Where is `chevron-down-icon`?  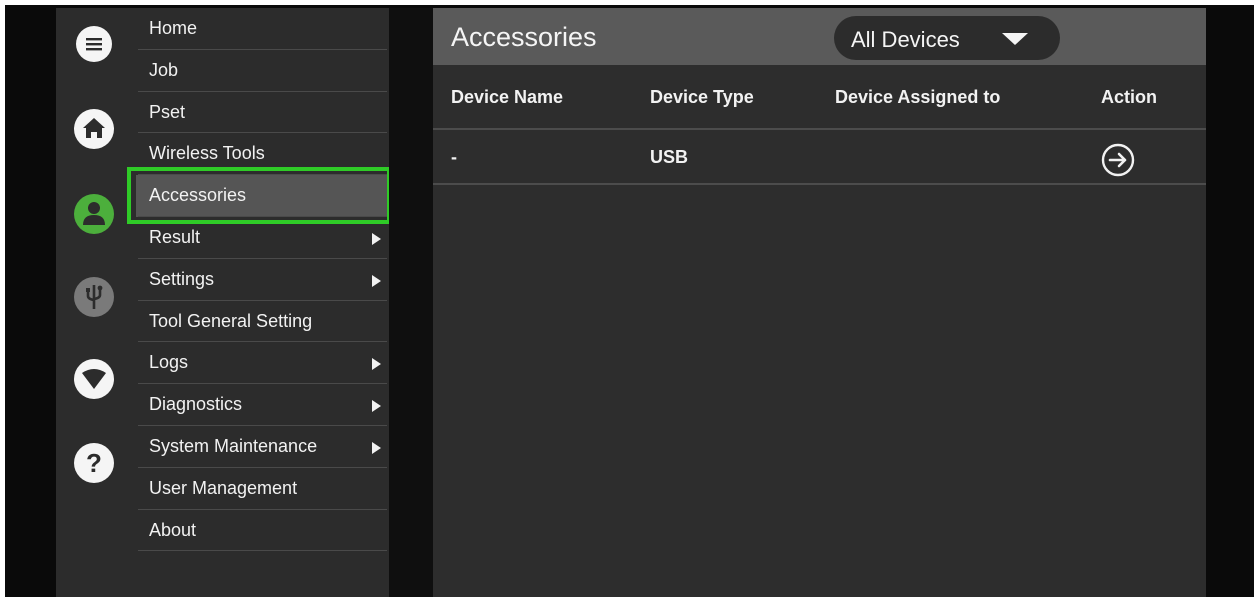
chevron-down-icon is located at coordinates (1015, 39).